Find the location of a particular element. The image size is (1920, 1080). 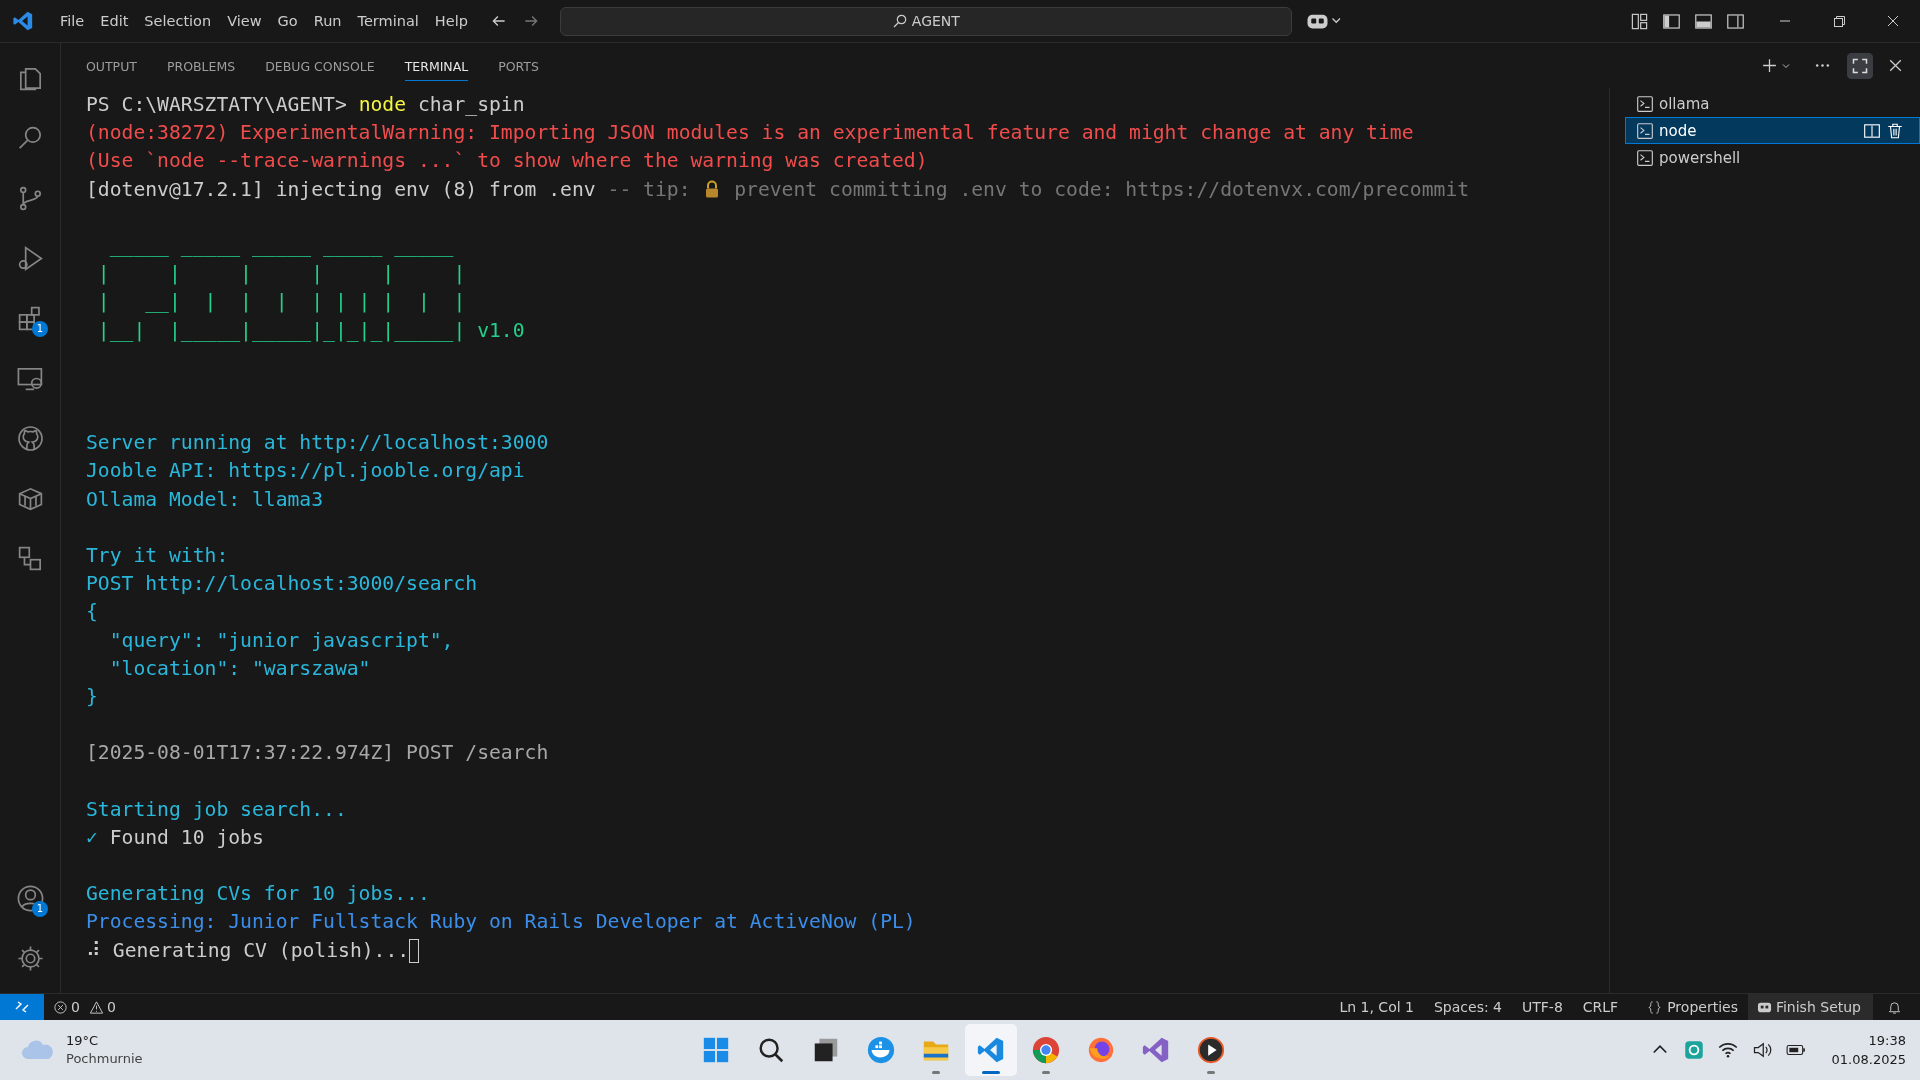

terminal-text: PS C:\WARSZTATY\AGENT> is located at coordinates (217, 105).